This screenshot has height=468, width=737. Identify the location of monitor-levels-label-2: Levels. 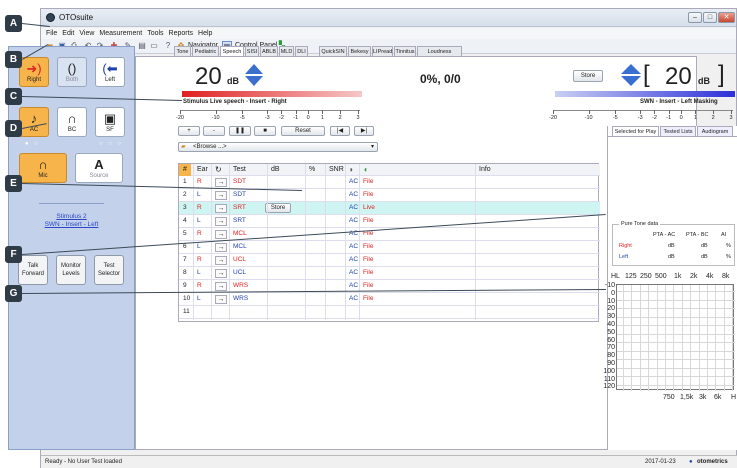
(71, 274).